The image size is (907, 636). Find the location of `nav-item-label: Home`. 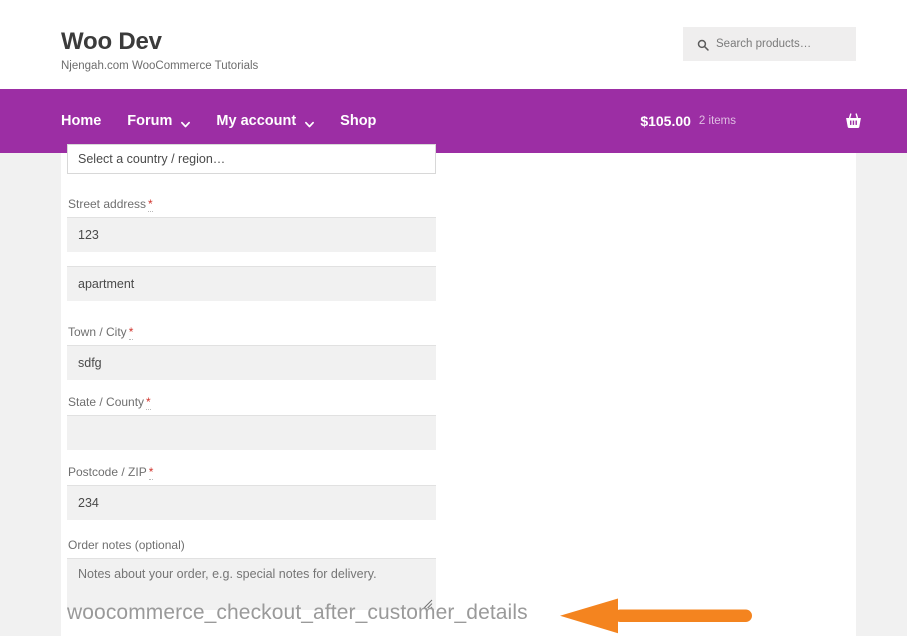

nav-item-label: Home is located at coordinates (81, 121).